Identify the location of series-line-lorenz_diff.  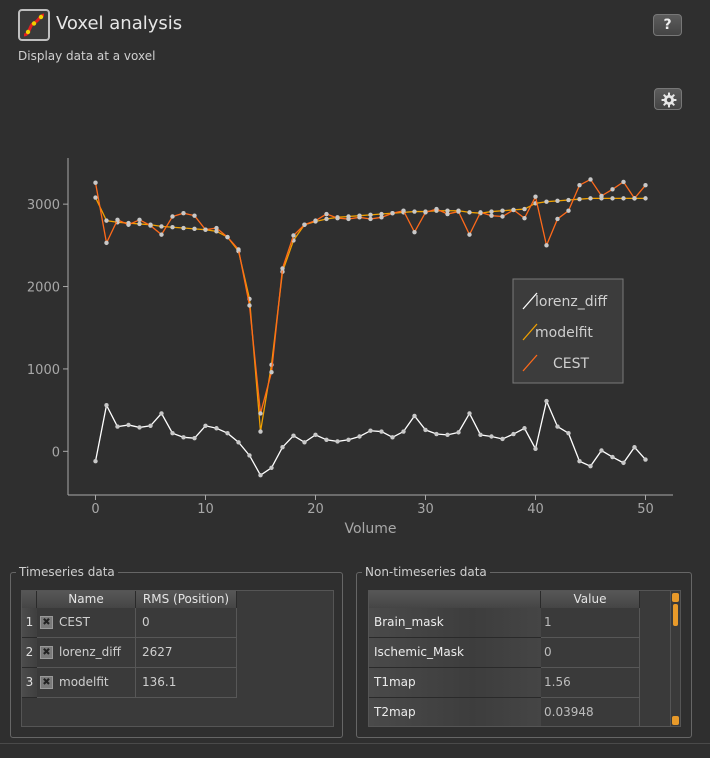
(370, 437).